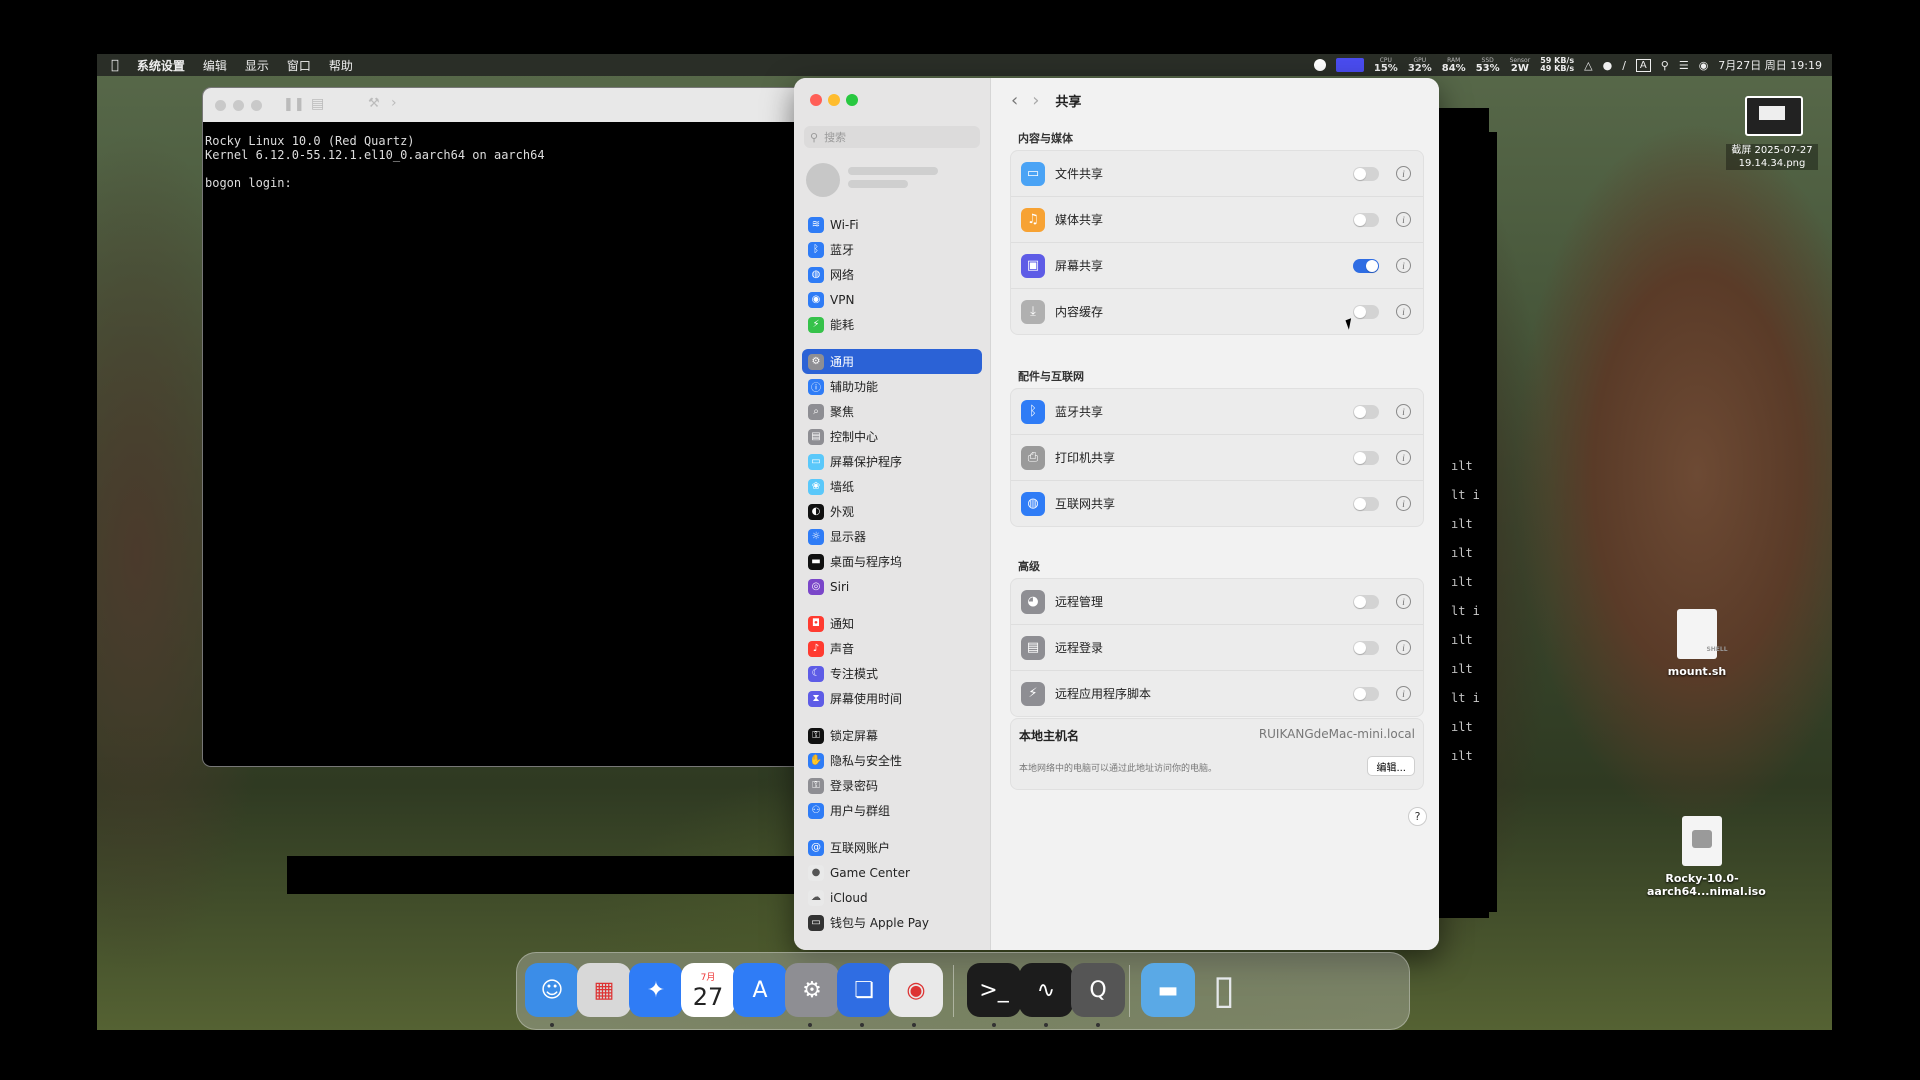 This screenshot has width=1920, height=1080. Describe the element at coordinates (1386, 65) in the screenshot. I see `cpu-stat: CPU 15%` at that location.